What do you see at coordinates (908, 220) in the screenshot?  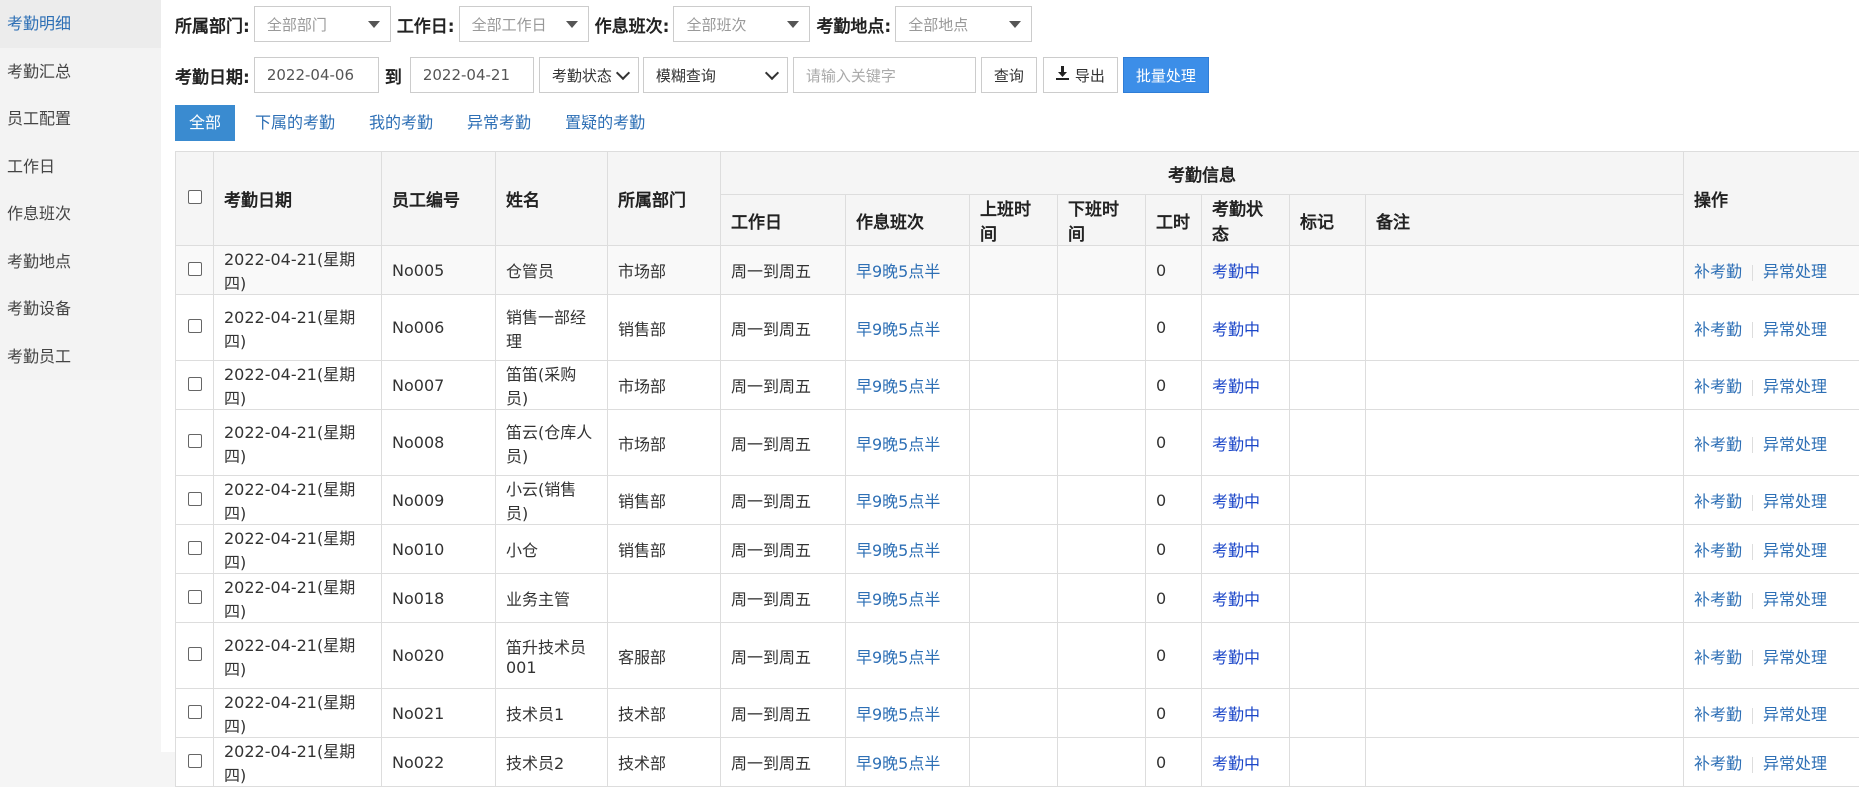 I see `col-shift: 作息班次` at bounding box center [908, 220].